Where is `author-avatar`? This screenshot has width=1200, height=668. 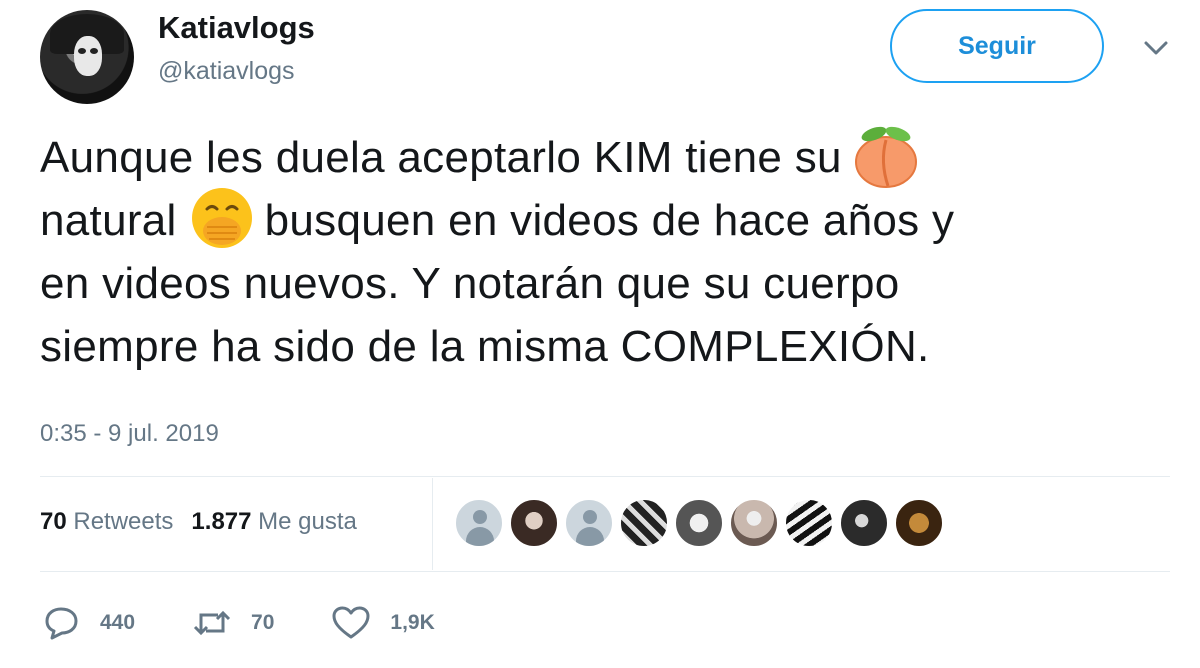
author-avatar is located at coordinates (87, 57).